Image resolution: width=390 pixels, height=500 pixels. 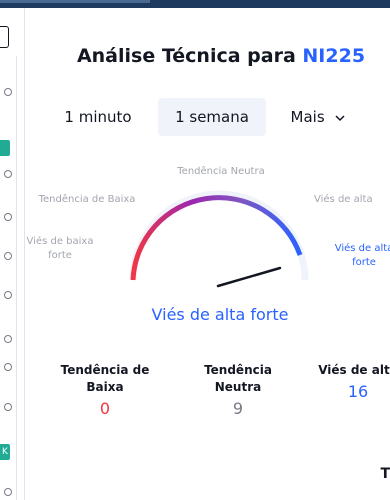 What do you see at coordinates (5, 148) in the screenshot?
I see `watchlist-badge` at bounding box center [5, 148].